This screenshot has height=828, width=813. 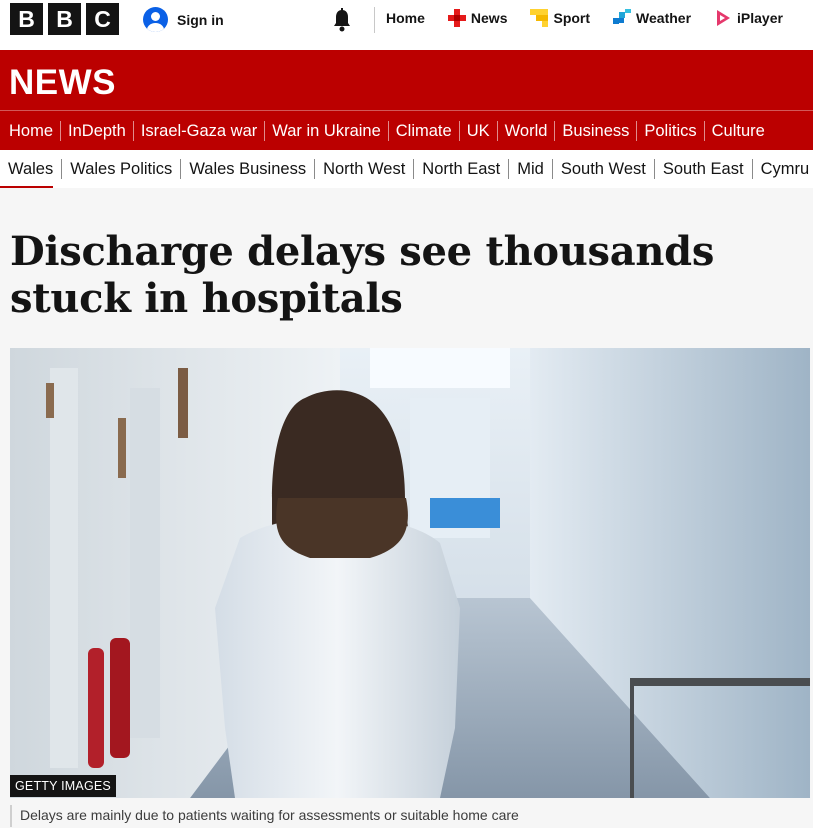 I want to click on top-nav-home: Home, so click(x=405, y=18).